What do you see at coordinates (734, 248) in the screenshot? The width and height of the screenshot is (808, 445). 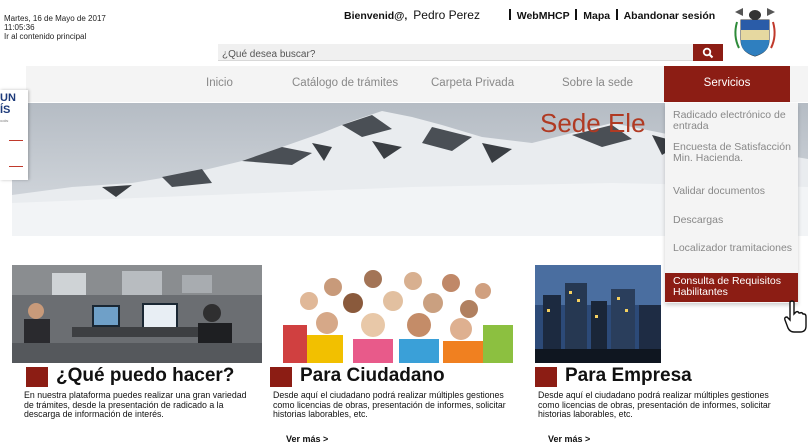 I see `dropdown-item-localizador: Localizador tramitaciones` at bounding box center [734, 248].